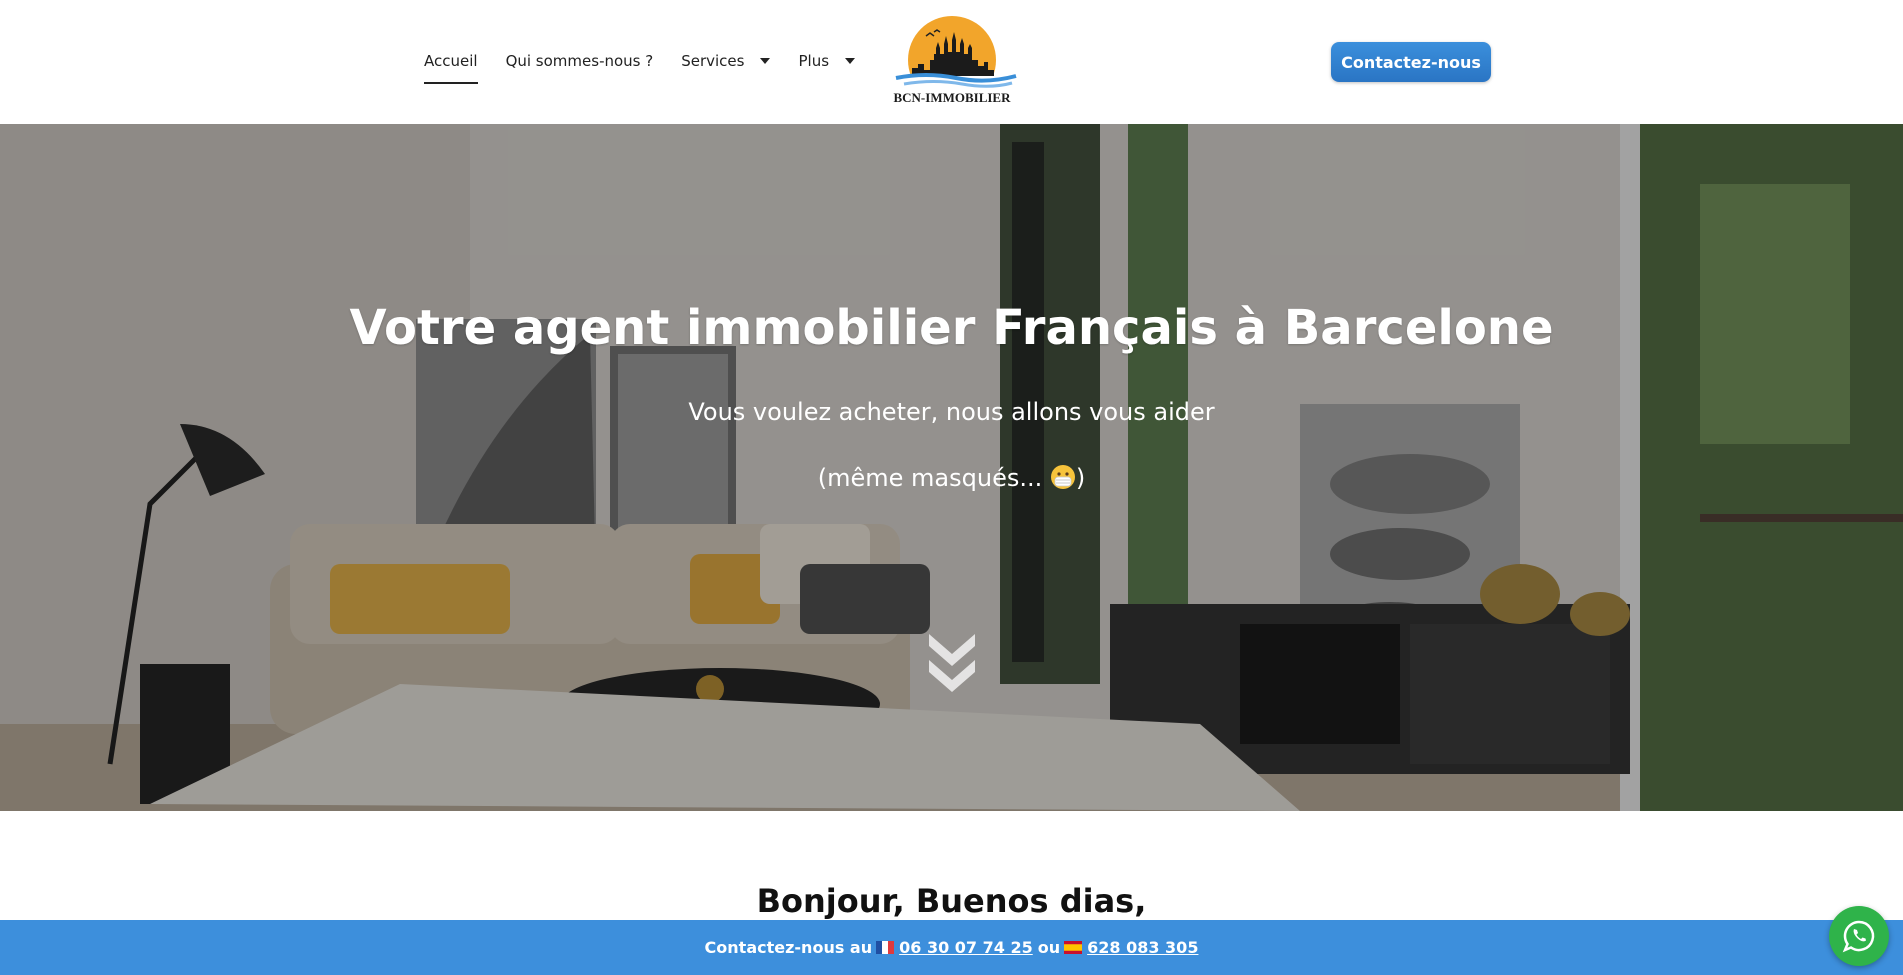  Describe the element at coordinates (952, 663) in the screenshot. I see `double-chevron-down-icon` at that location.